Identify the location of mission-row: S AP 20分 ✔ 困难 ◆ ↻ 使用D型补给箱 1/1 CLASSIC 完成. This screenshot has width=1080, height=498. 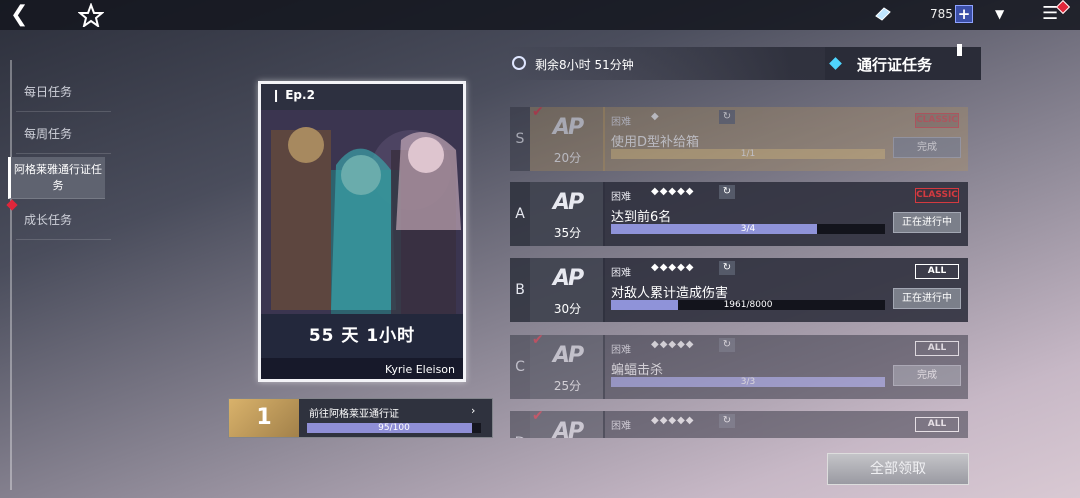
(739, 137).